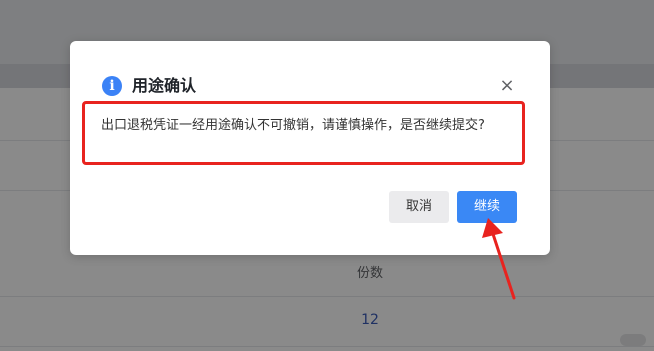  Describe the element at coordinates (164, 85) in the screenshot. I see `dialog-title: 用途确认` at that location.